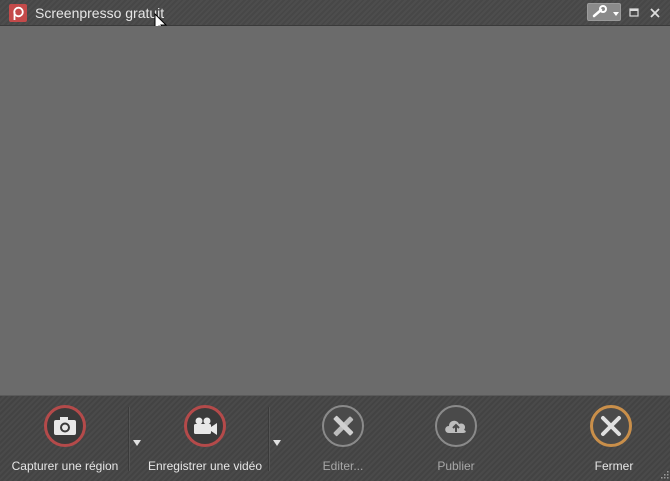 This screenshot has height=481, width=670. Describe the element at coordinates (205, 426) in the screenshot. I see `video-camera-icon` at that location.